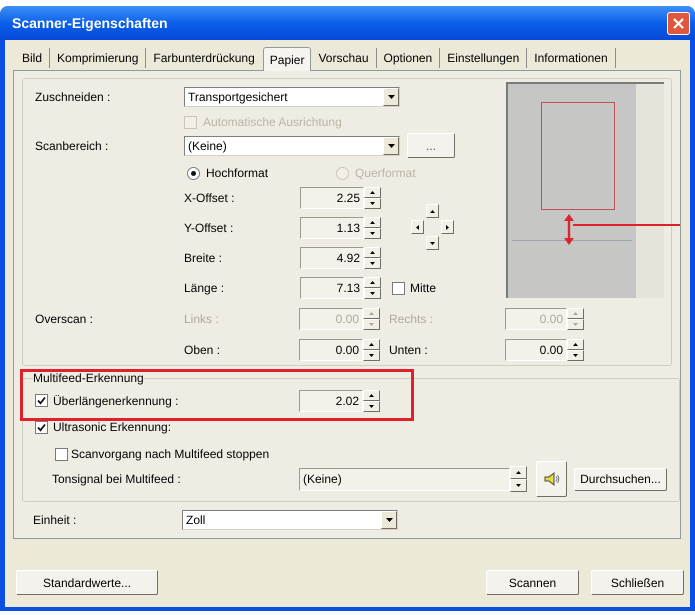 This screenshot has width=695, height=615. Describe the element at coordinates (571, 58) in the screenshot. I see `tab: Informationen` at that location.